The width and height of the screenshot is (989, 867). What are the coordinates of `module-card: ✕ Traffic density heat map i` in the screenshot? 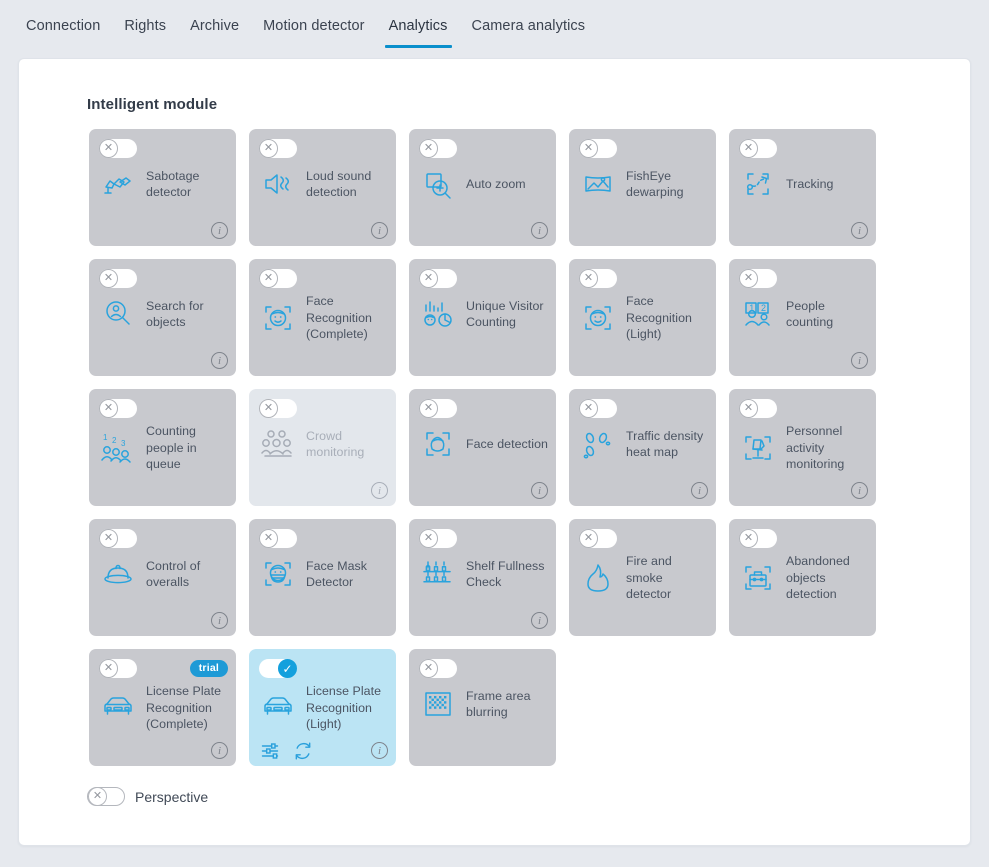 It's located at (642, 447).